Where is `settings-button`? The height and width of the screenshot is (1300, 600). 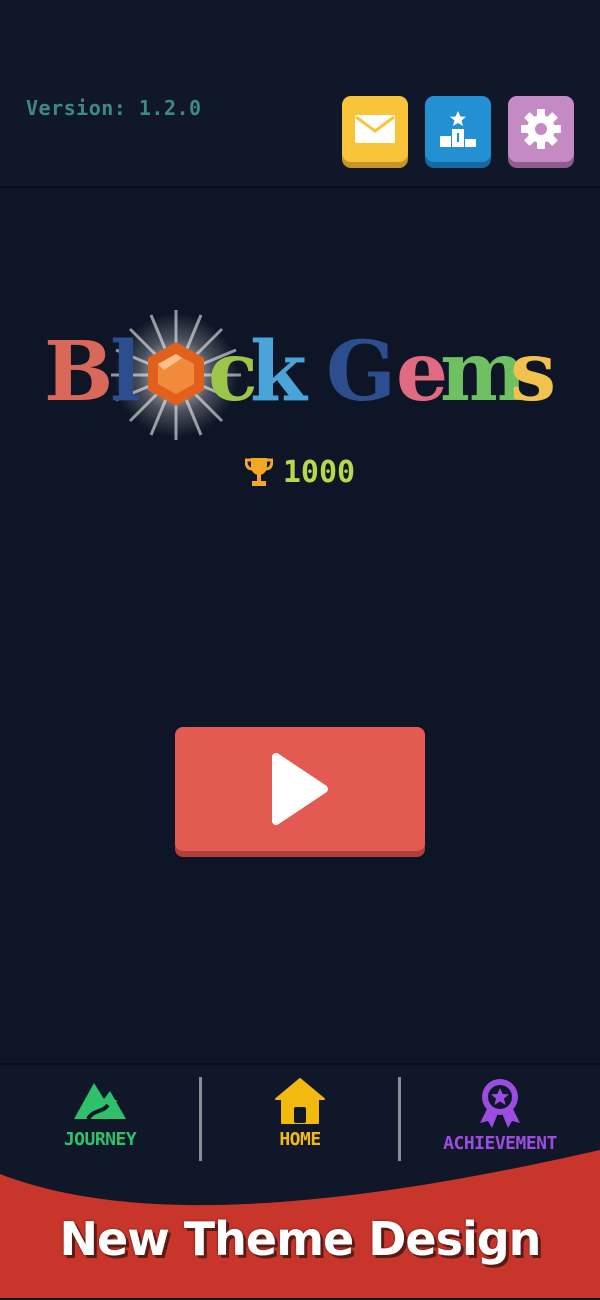
settings-button is located at coordinates (541, 129).